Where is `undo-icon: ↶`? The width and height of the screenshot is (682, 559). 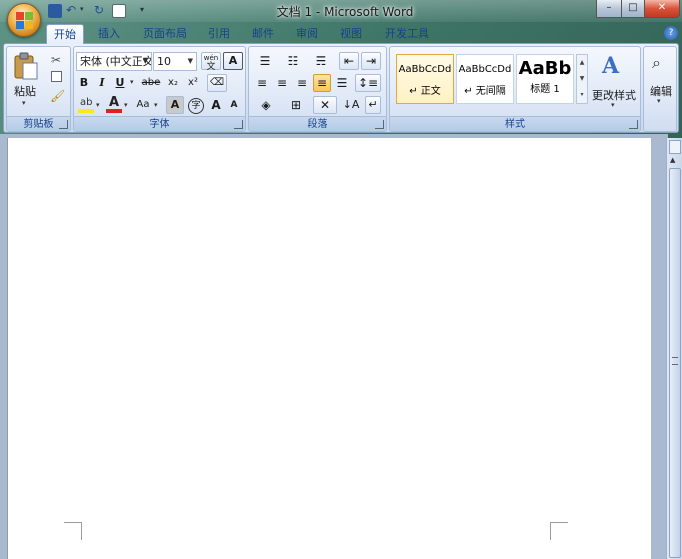
undo-icon: ↶ is located at coordinates (72, 11).